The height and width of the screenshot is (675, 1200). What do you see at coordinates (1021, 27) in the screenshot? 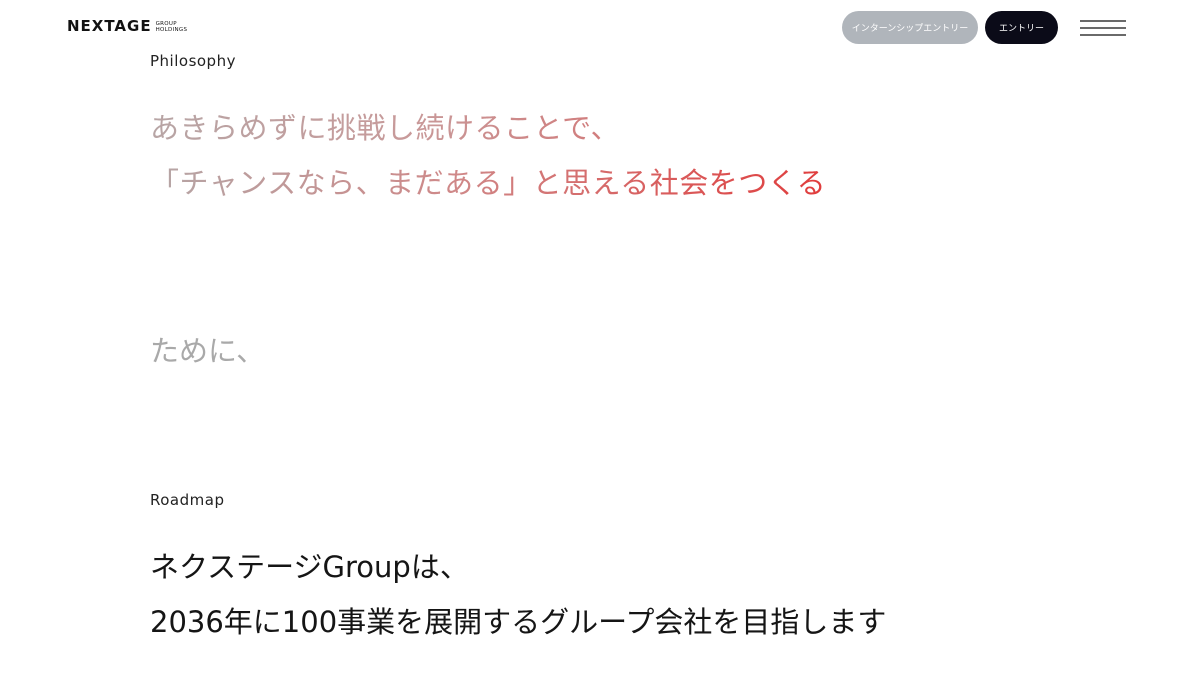
I see `entry-button: エントリー` at bounding box center [1021, 27].